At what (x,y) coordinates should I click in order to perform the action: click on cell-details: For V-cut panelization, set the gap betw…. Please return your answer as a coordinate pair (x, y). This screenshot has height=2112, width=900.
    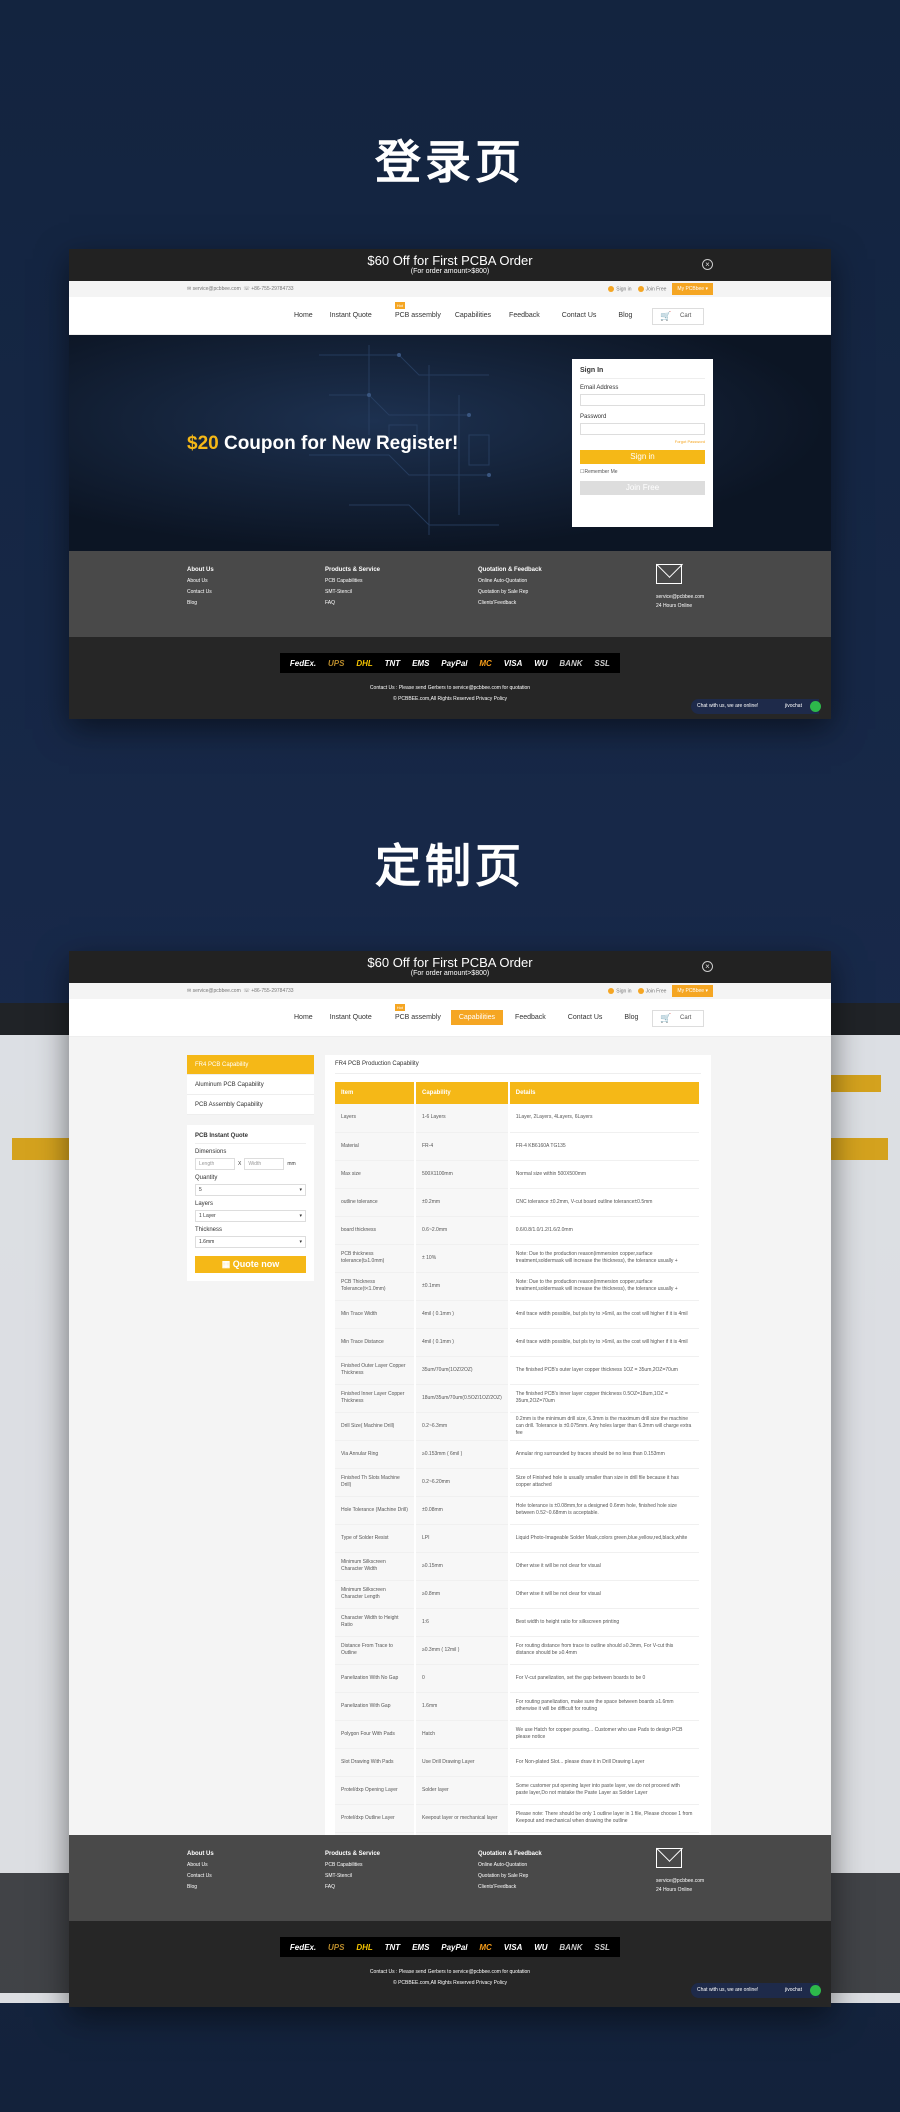
    Looking at the image, I should click on (605, 1678).